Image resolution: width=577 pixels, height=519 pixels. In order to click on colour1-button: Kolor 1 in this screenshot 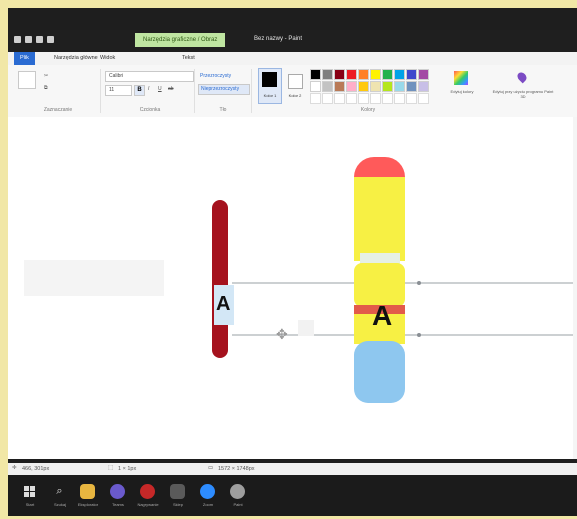, I will do `click(270, 86)`.